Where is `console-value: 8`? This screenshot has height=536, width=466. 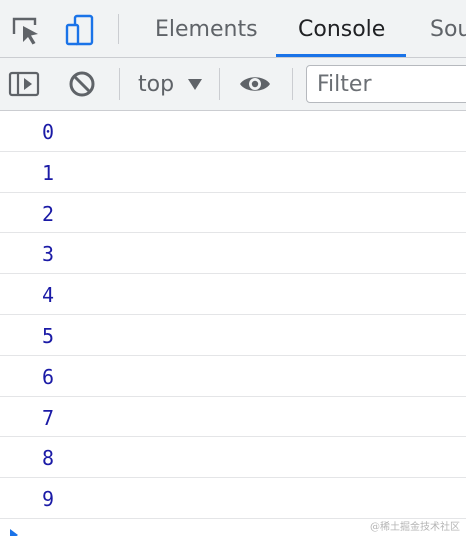 console-value: 8 is located at coordinates (48, 458).